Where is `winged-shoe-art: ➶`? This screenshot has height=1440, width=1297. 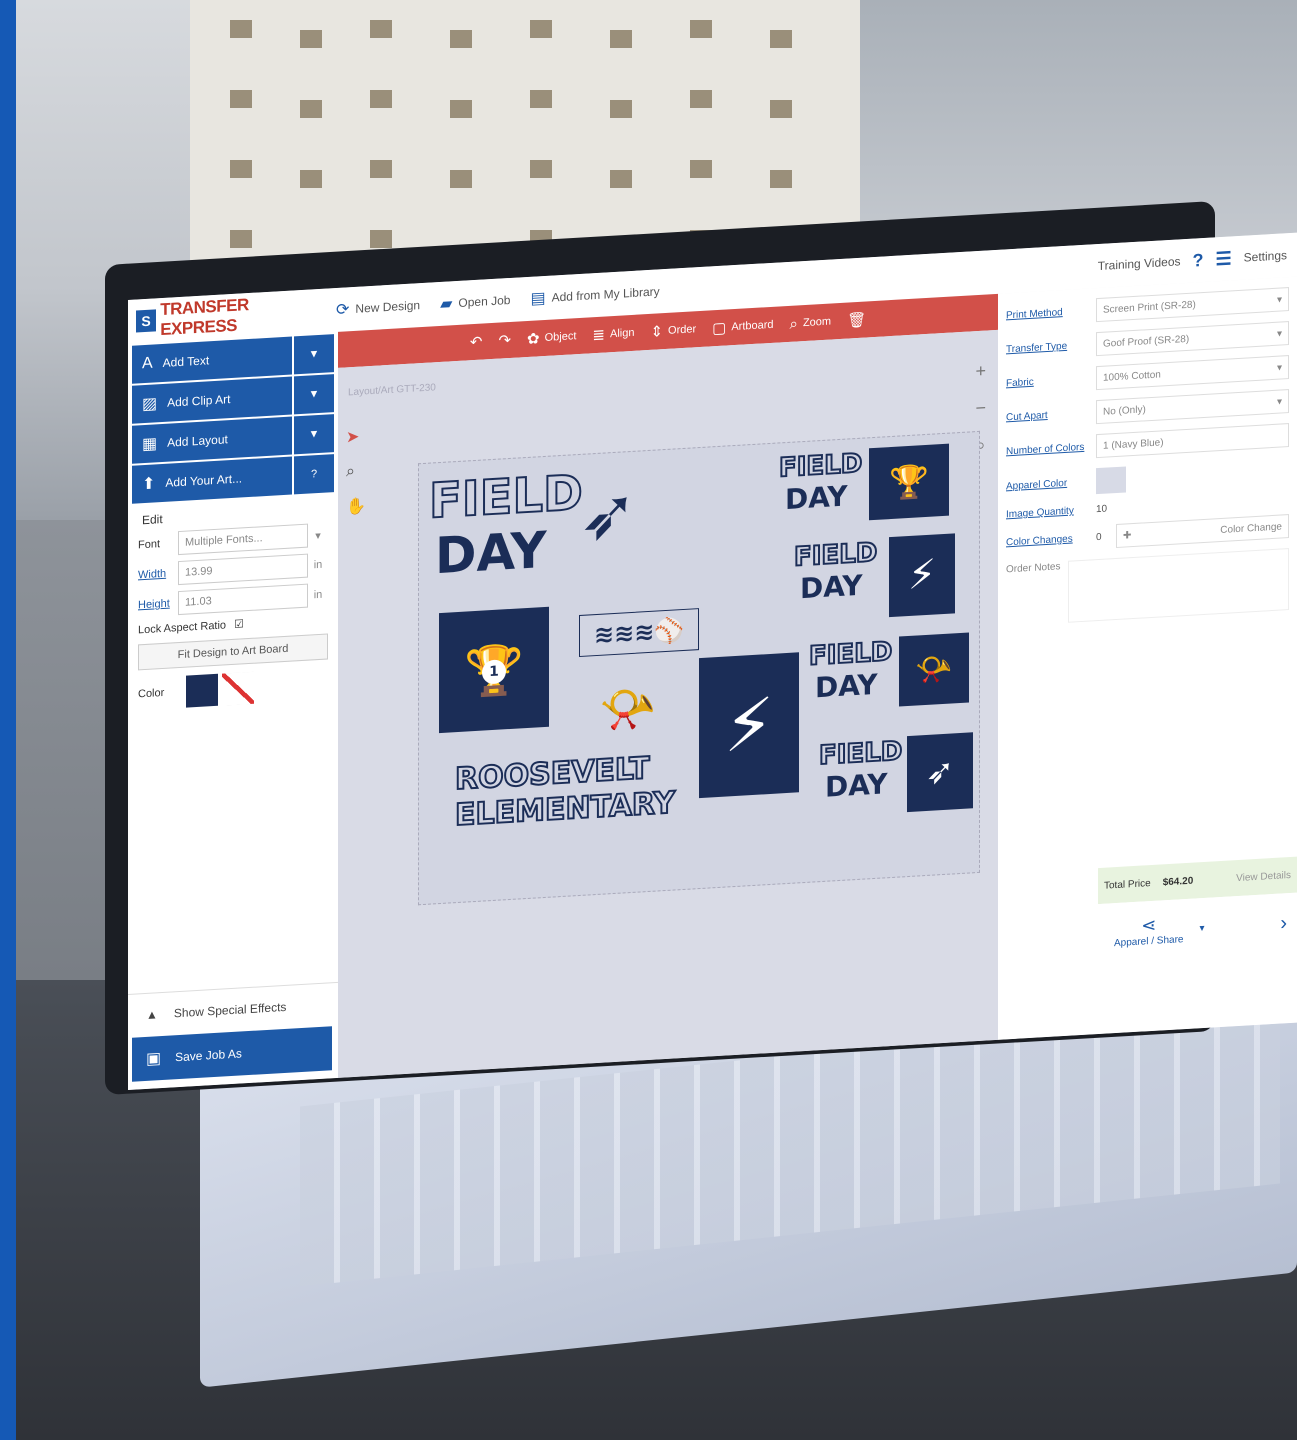
winged-shoe-art: ➶ is located at coordinates (608, 514).